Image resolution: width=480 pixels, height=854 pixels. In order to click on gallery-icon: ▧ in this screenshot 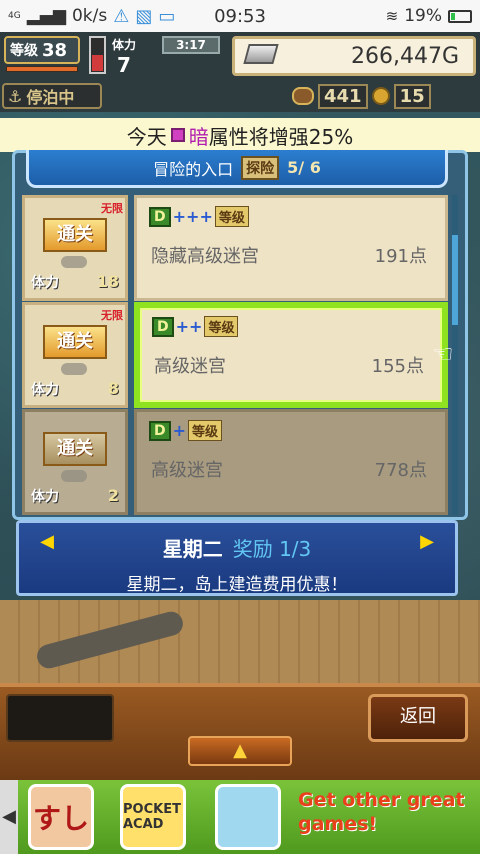, I will do `click(144, 16)`.